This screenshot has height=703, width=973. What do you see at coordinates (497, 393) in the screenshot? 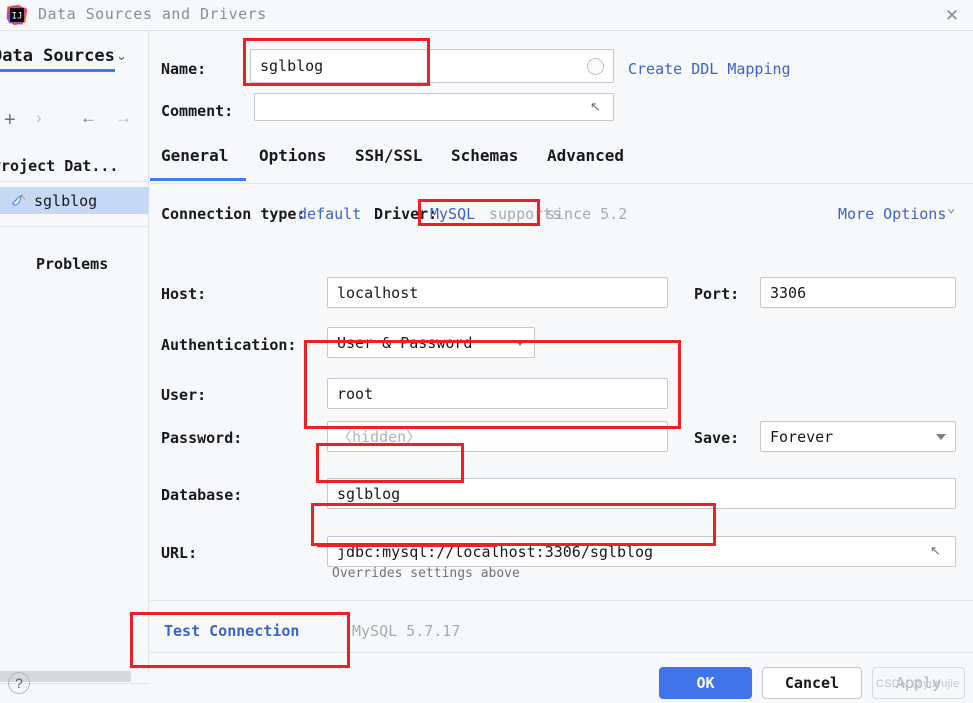
I see `user-input: root` at bounding box center [497, 393].